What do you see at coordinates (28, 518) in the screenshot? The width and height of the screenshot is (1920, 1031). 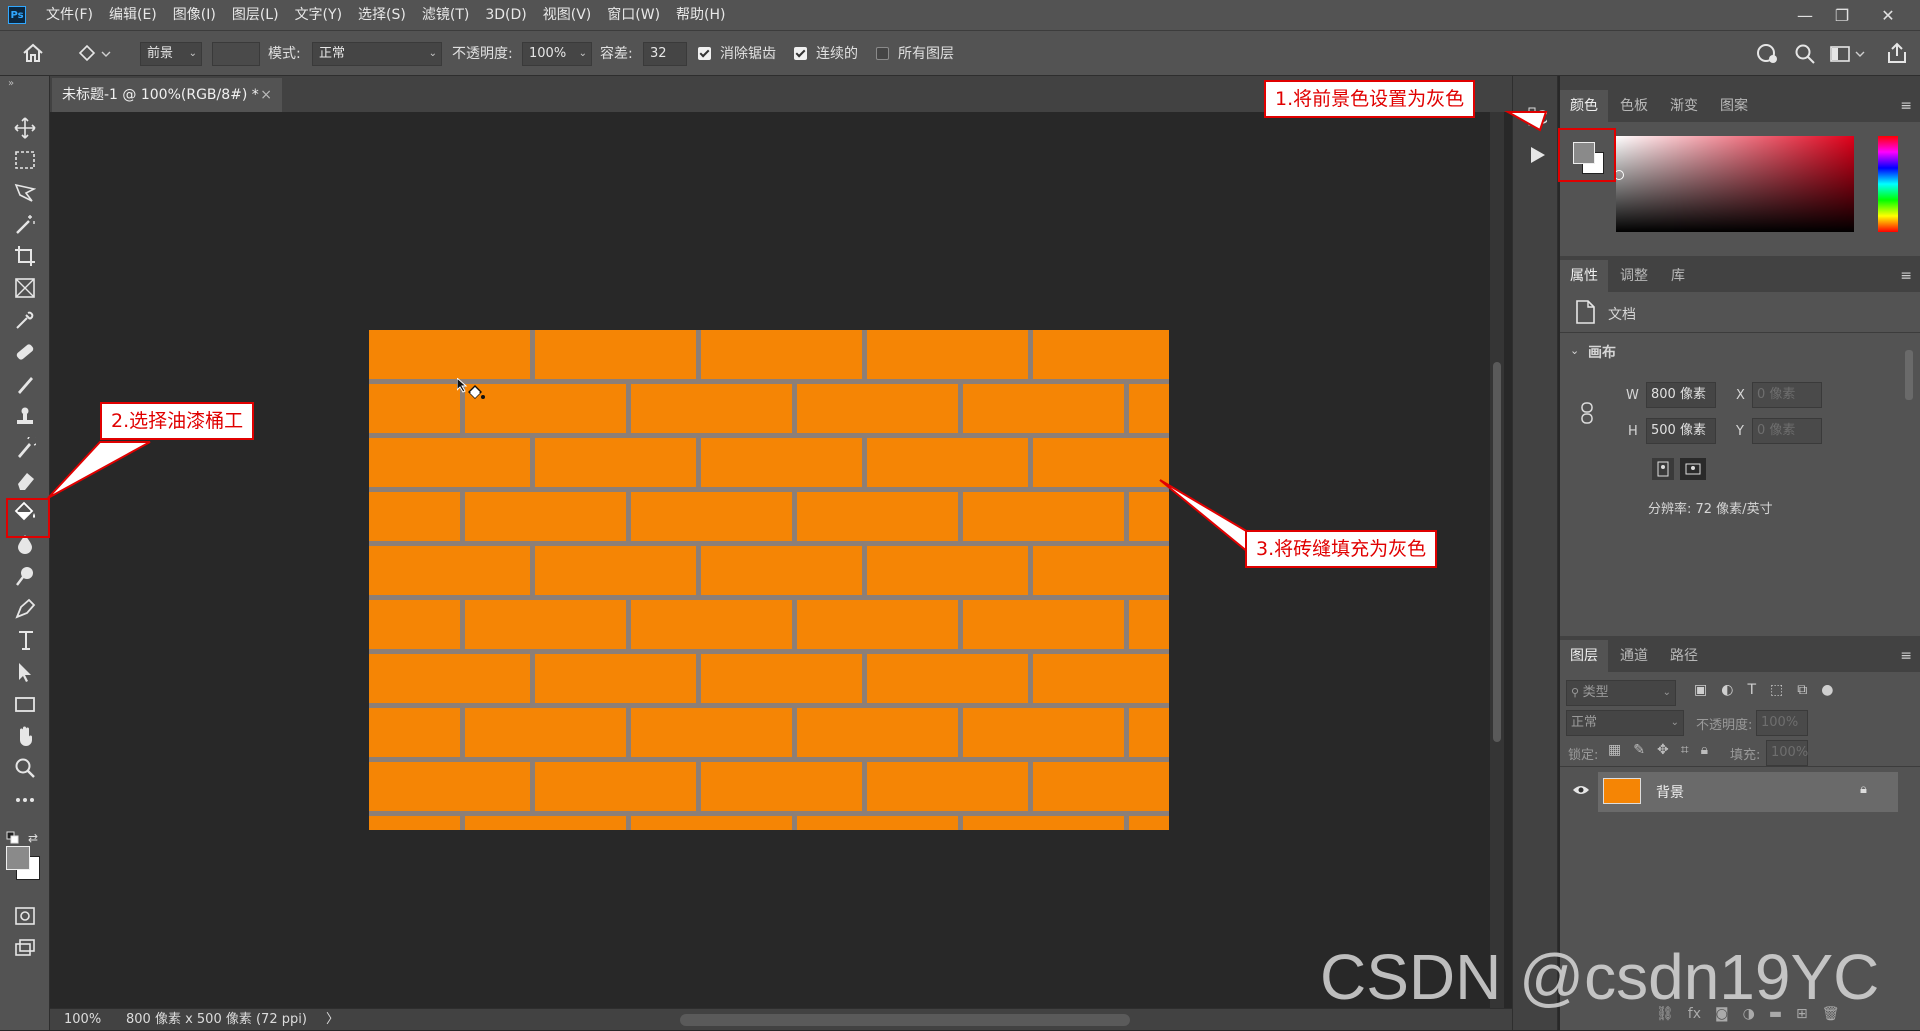 I see `highlight-paint-bucket` at bounding box center [28, 518].